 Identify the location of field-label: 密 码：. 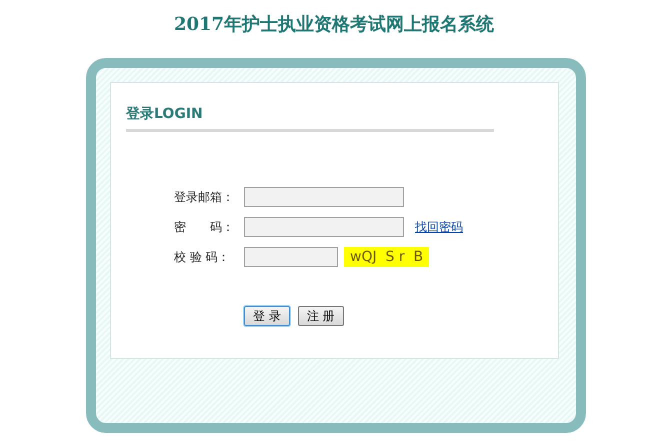
(204, 227).